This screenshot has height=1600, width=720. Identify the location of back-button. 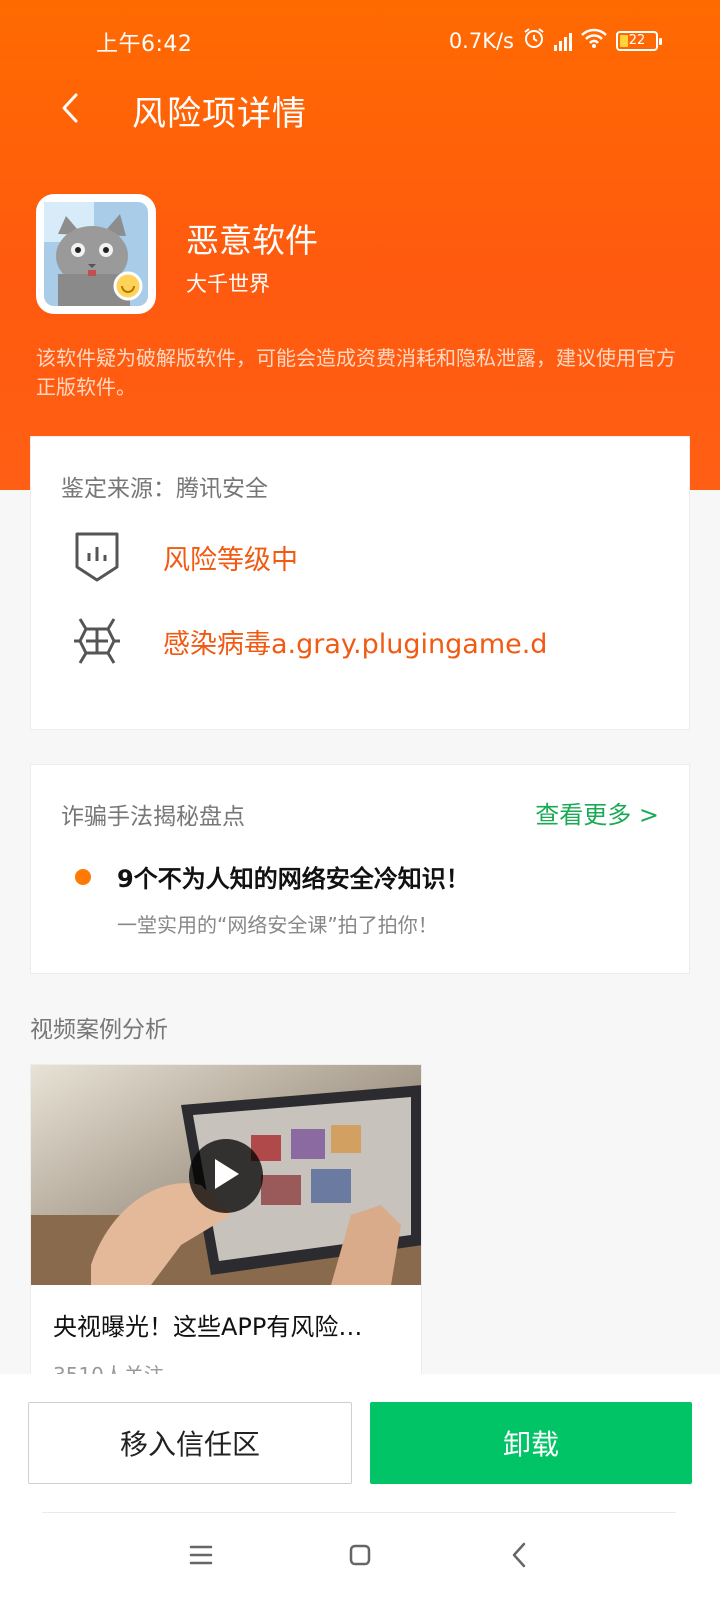
(70, 110).